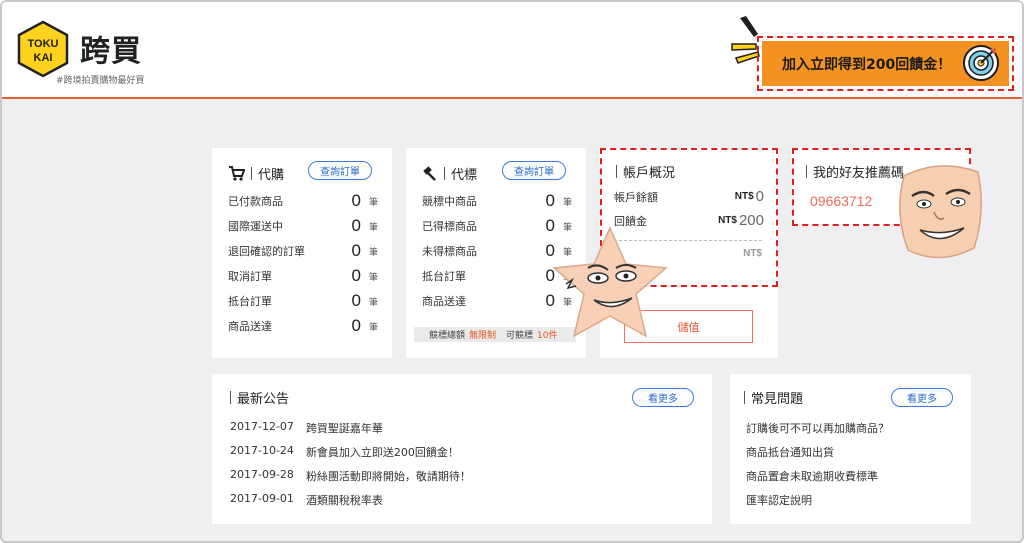 The image size is (1024, 543). What do you see at coordinates (303, 301) in the screenshot?
I see `purchase-row: 抵台訂單 0 筆` at bounding box center [303, 301].